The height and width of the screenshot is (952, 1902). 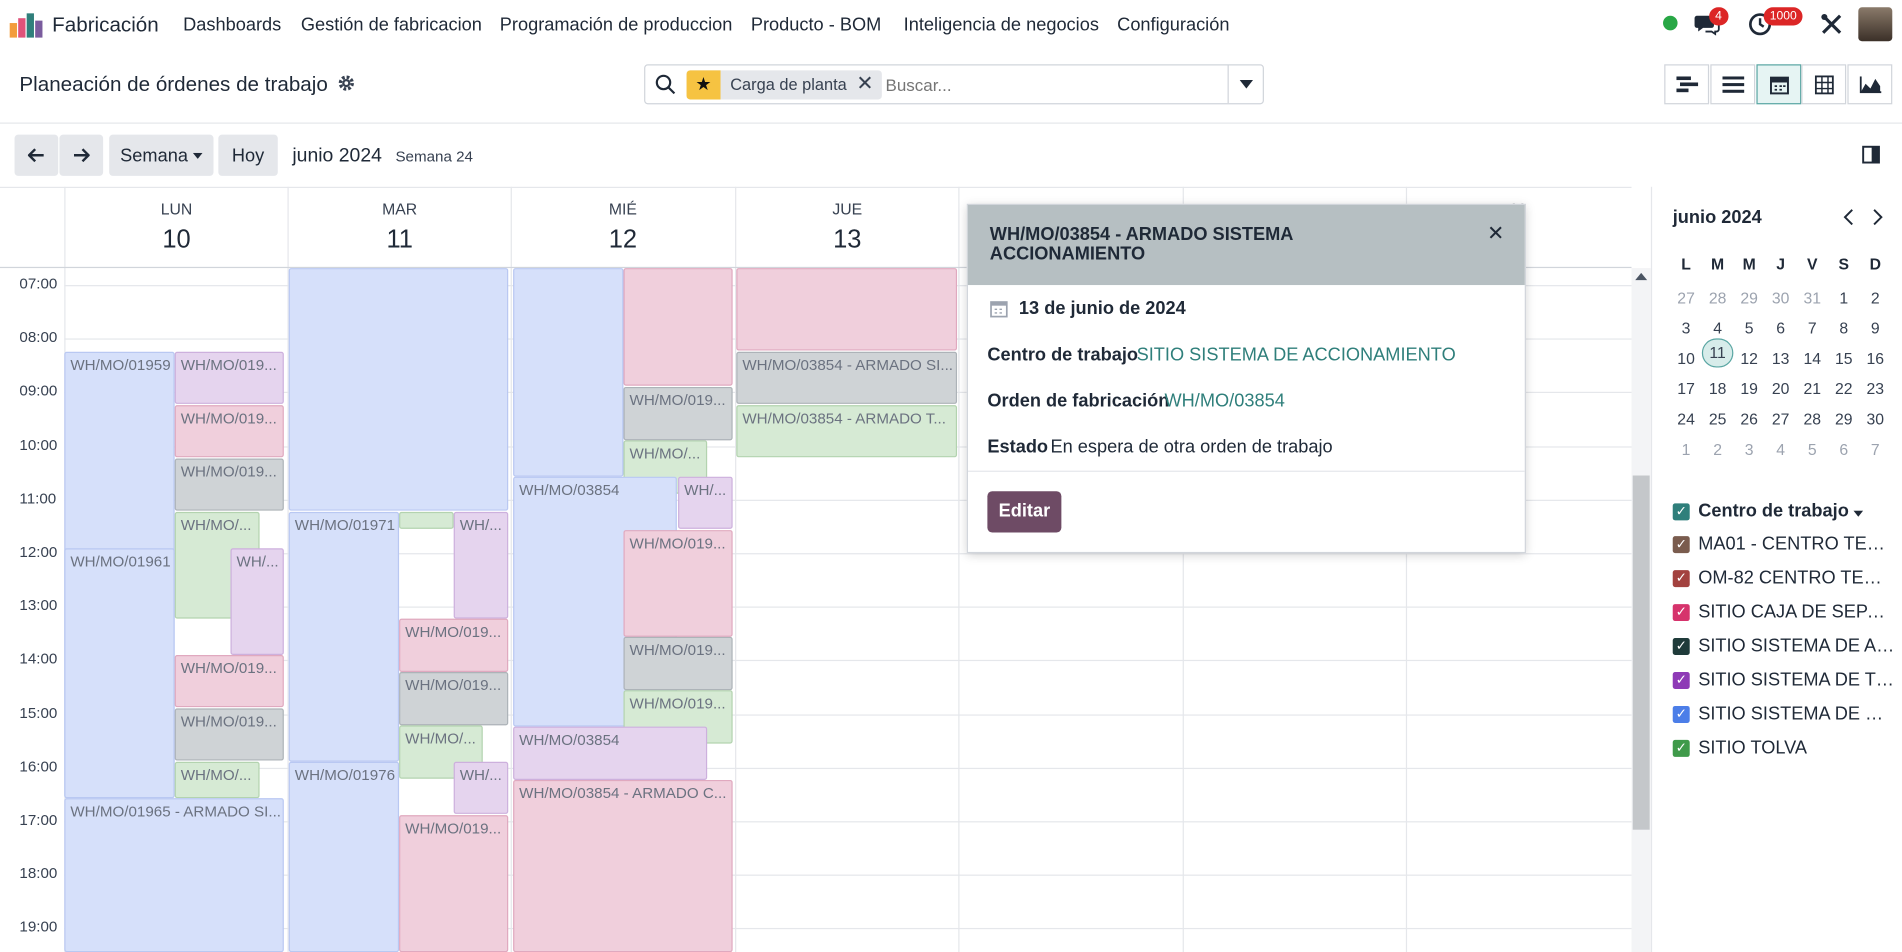 I want to click on minical-day: 26, so click(x=1749, y=419).